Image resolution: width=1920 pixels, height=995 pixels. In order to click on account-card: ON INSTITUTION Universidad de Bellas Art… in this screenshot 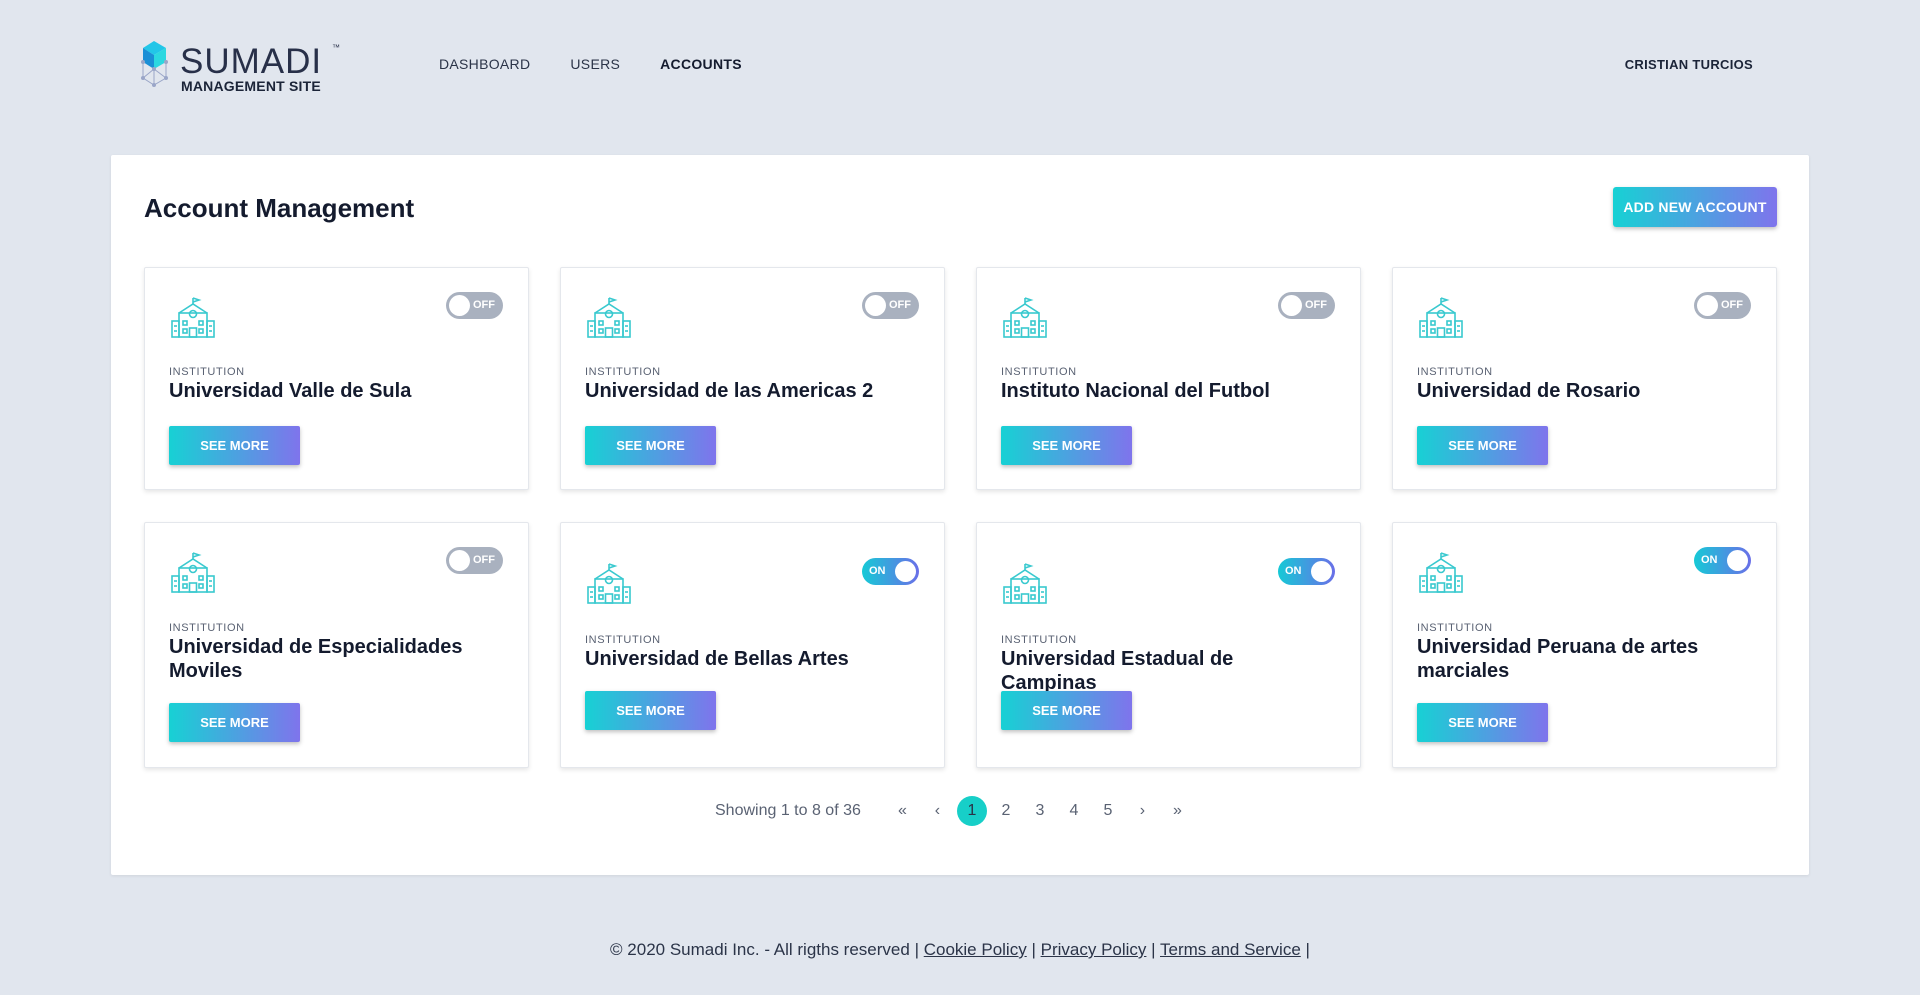, I will do `click(752, 645)`.